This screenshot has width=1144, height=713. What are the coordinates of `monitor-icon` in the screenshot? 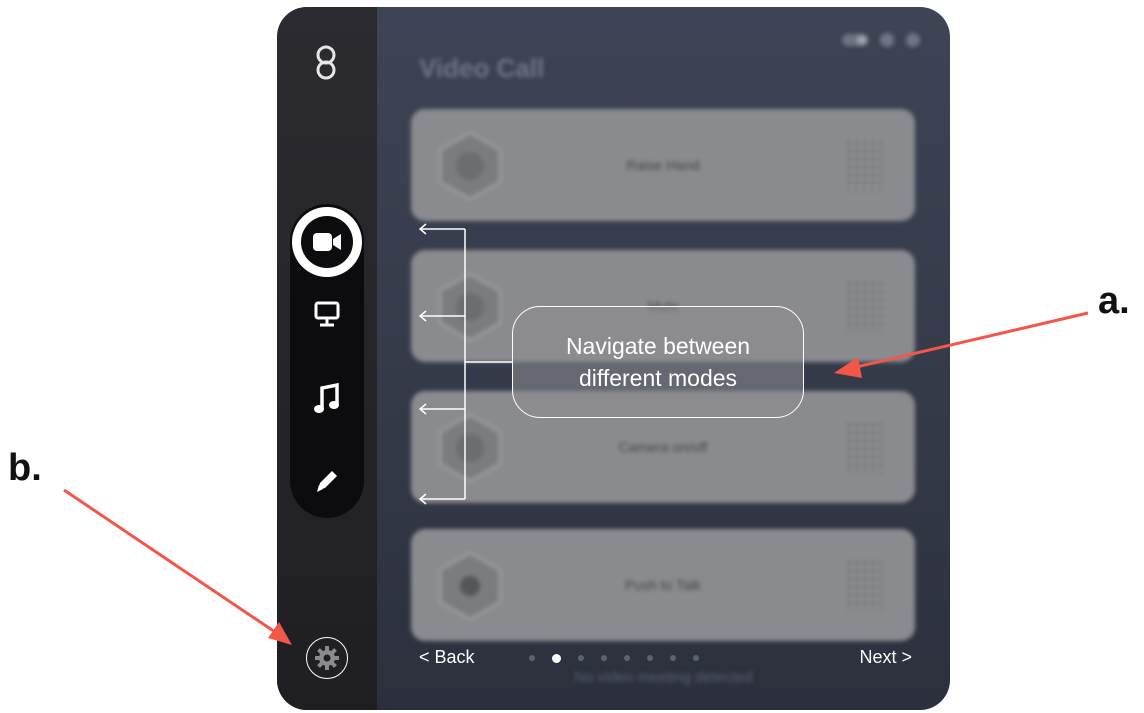 It's located at (327, 314).